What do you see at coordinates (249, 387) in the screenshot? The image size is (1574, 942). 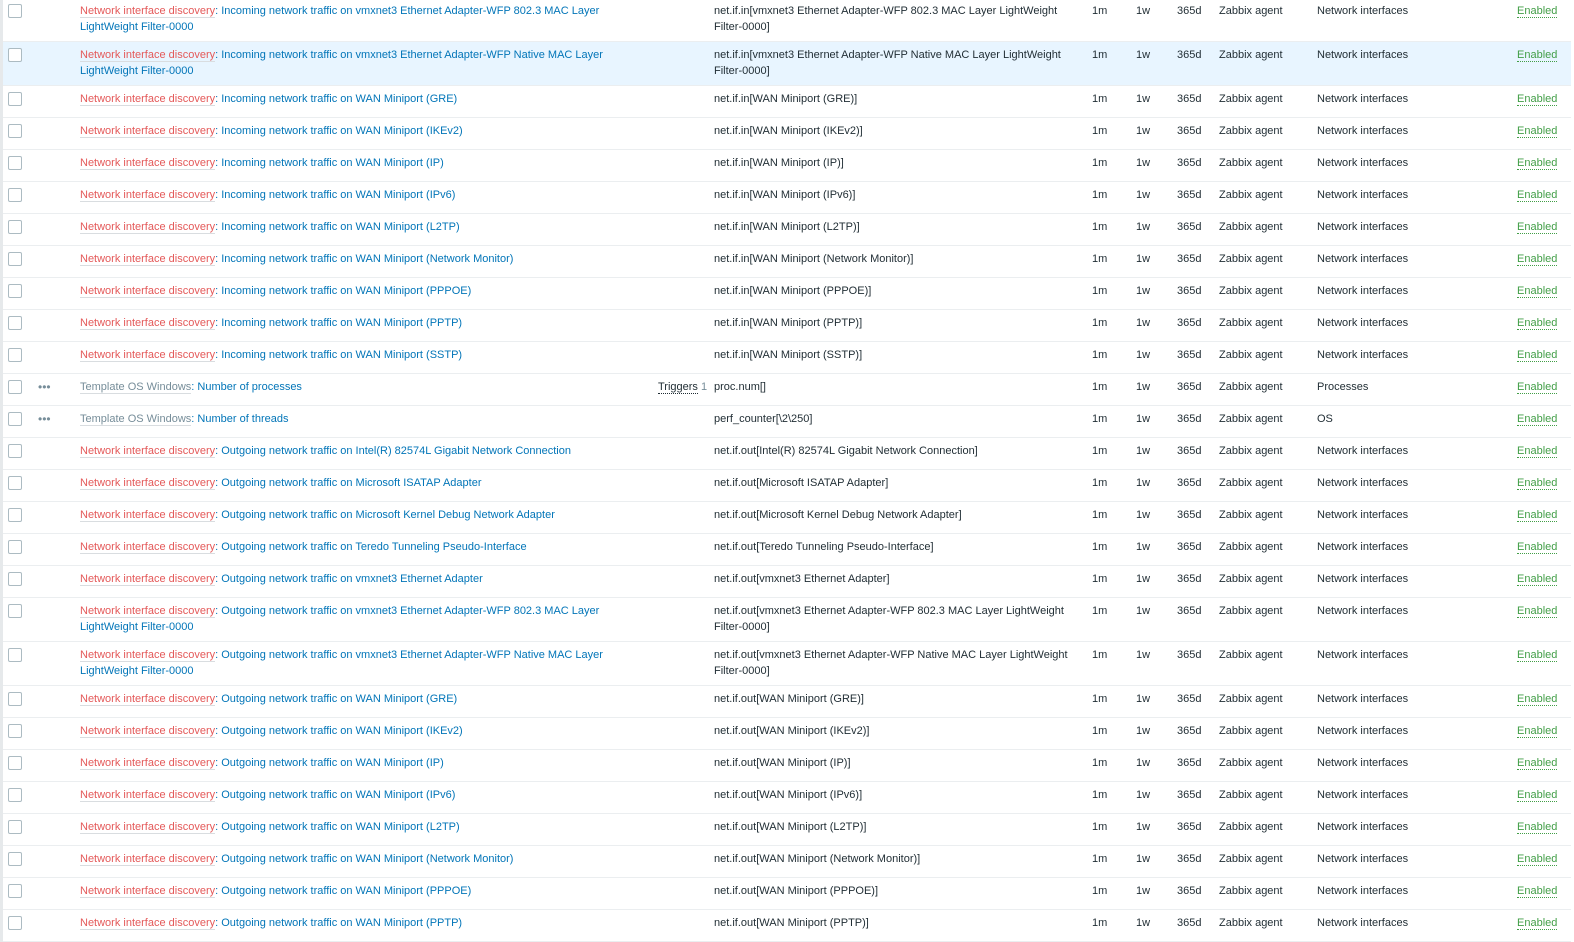 I see `item-name-link: Number of processes` at bounding box center [249, 387].